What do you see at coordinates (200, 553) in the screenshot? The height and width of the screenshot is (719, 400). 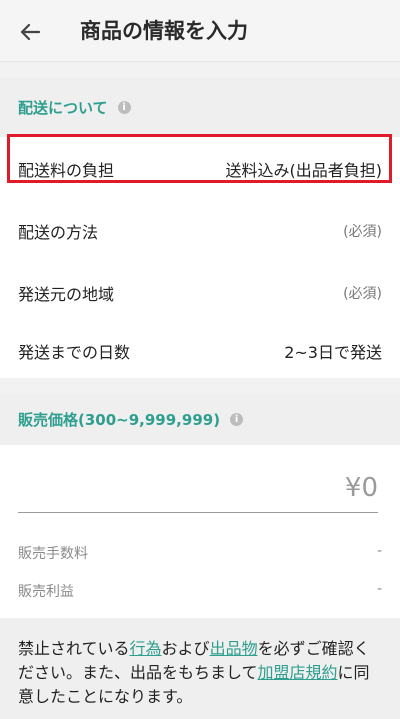 I see `sales-fee-row: 販売手数料 -` at bounding box center [200, 553].